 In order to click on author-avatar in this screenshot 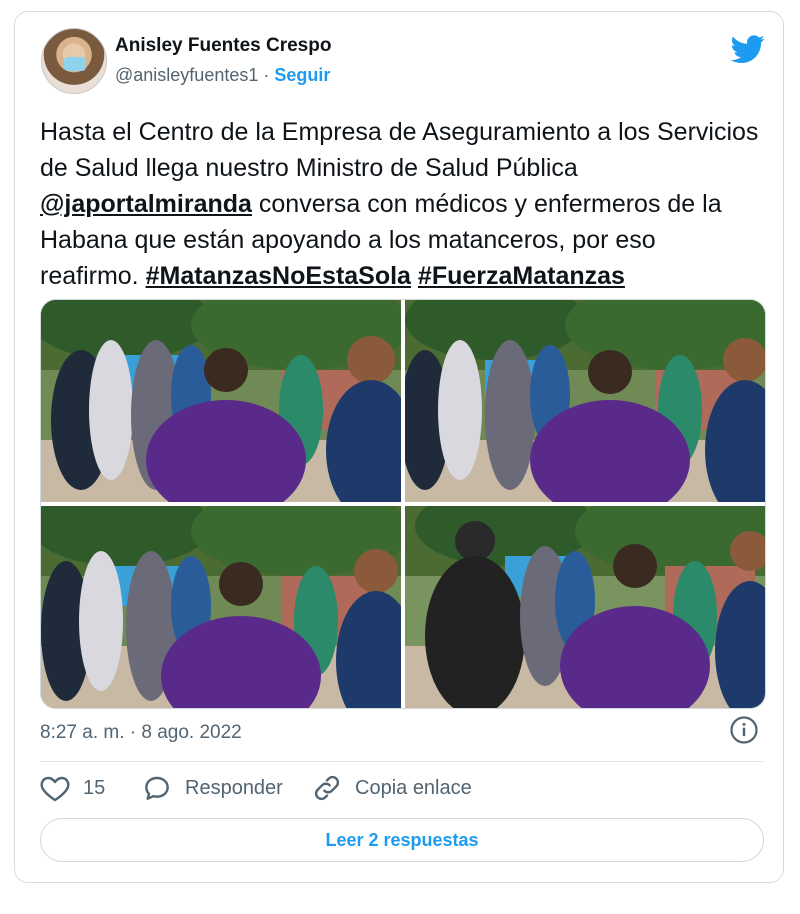, I will do `click(74, 61)`.